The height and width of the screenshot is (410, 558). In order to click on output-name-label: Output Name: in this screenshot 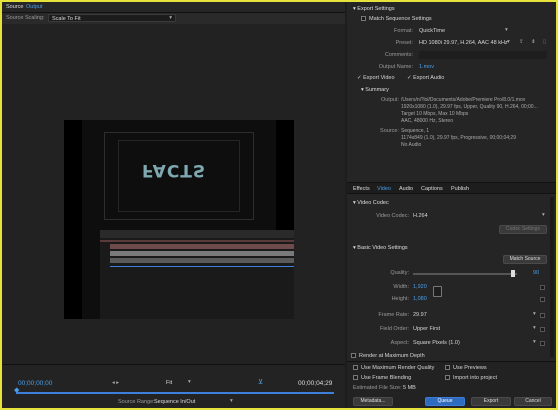, I will do `click(395, 67)`.